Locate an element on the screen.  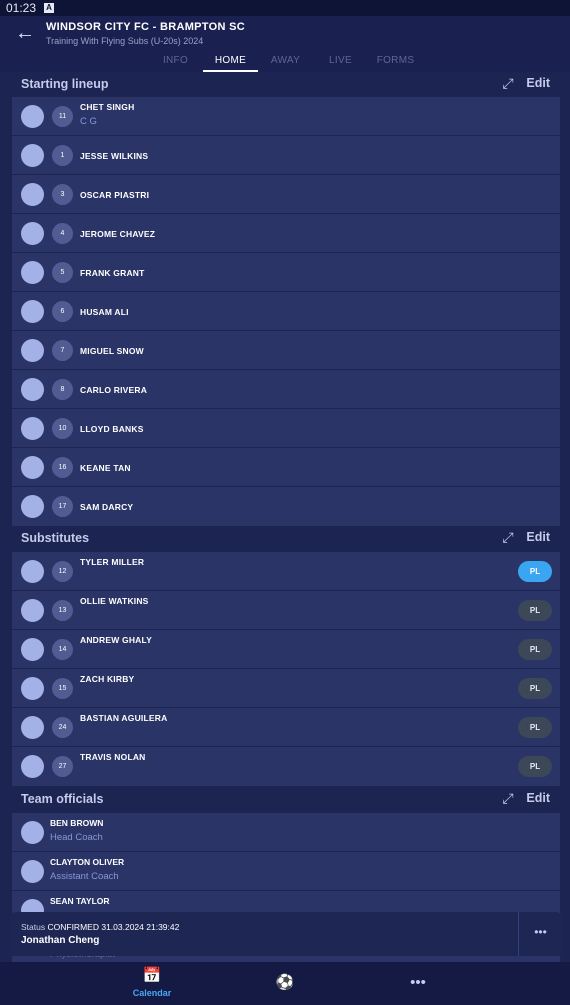
status-bar: 01:23 A is located at coordinates (285, 8).